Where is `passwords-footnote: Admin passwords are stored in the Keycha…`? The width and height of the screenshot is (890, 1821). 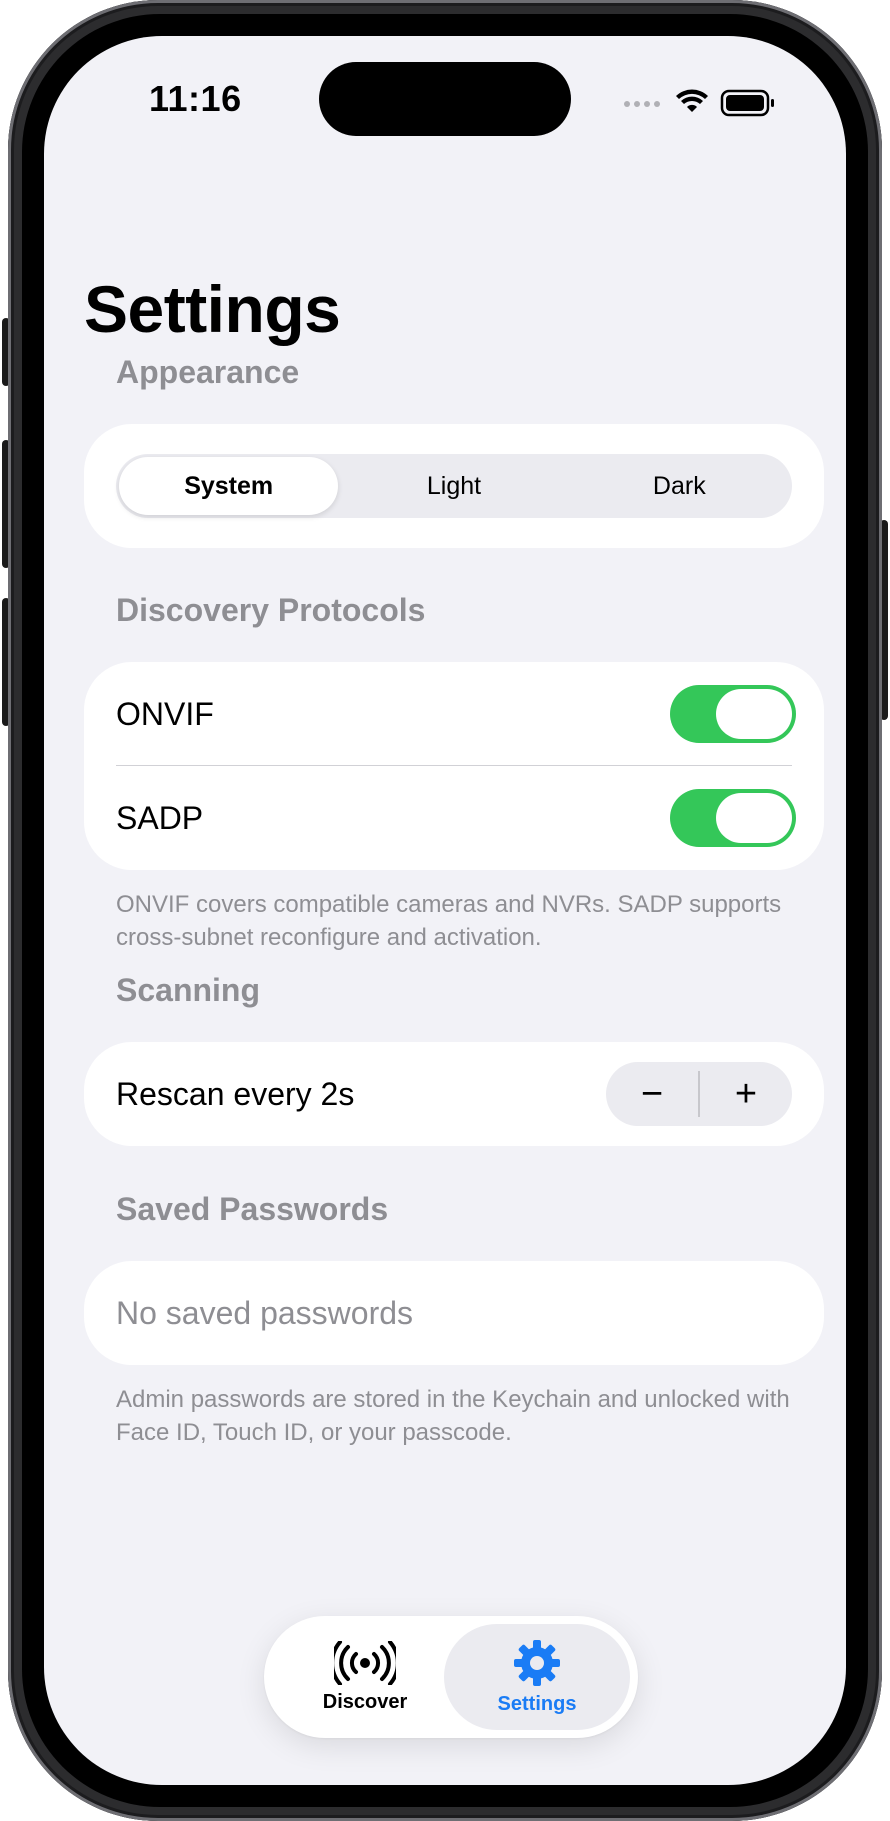 passwords-footnote: Admin passwords are stored in the Keycha… is located at coordinates (453, 1416).